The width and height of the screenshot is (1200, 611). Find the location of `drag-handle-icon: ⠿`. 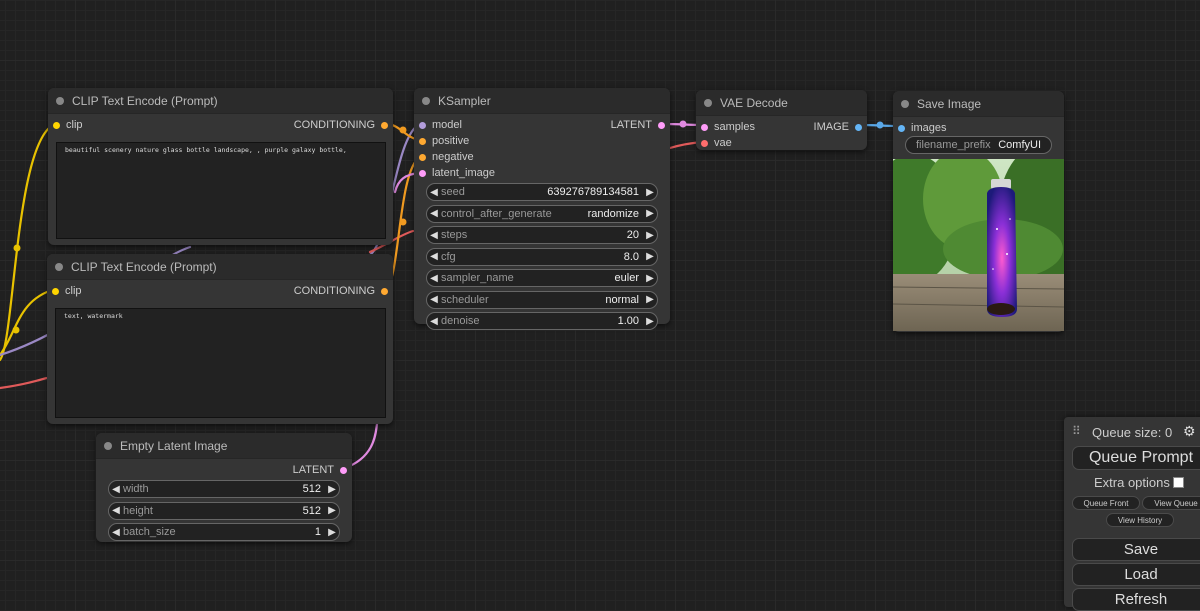

drag-handle-icon: ⠿ is located at coordinates (1076, 431).